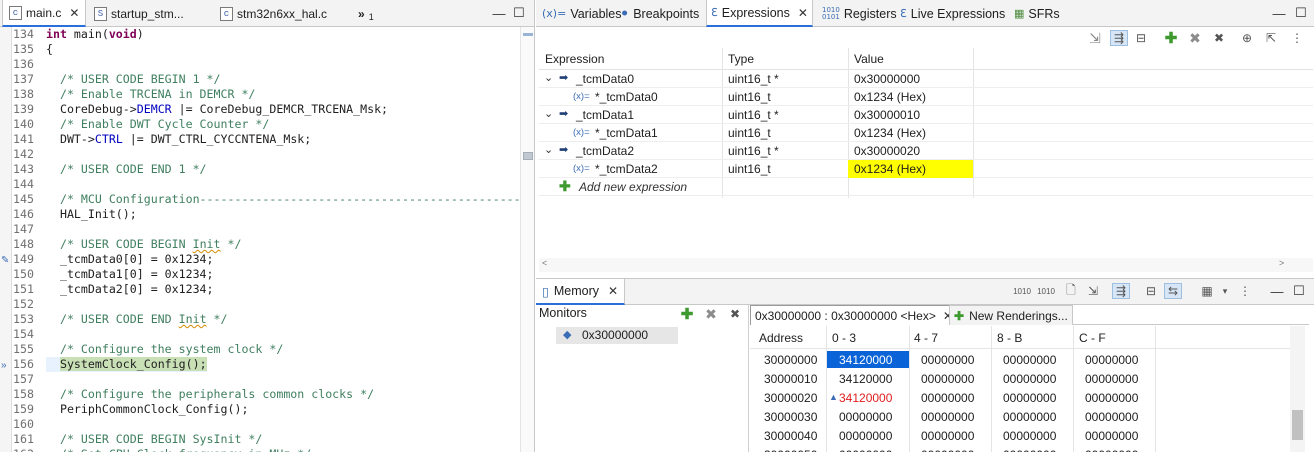  What do you see at coordinates (711, 314) in the screenshot?
I see `remove-monitor-icon: ✖` at bounding box center [711, 314].